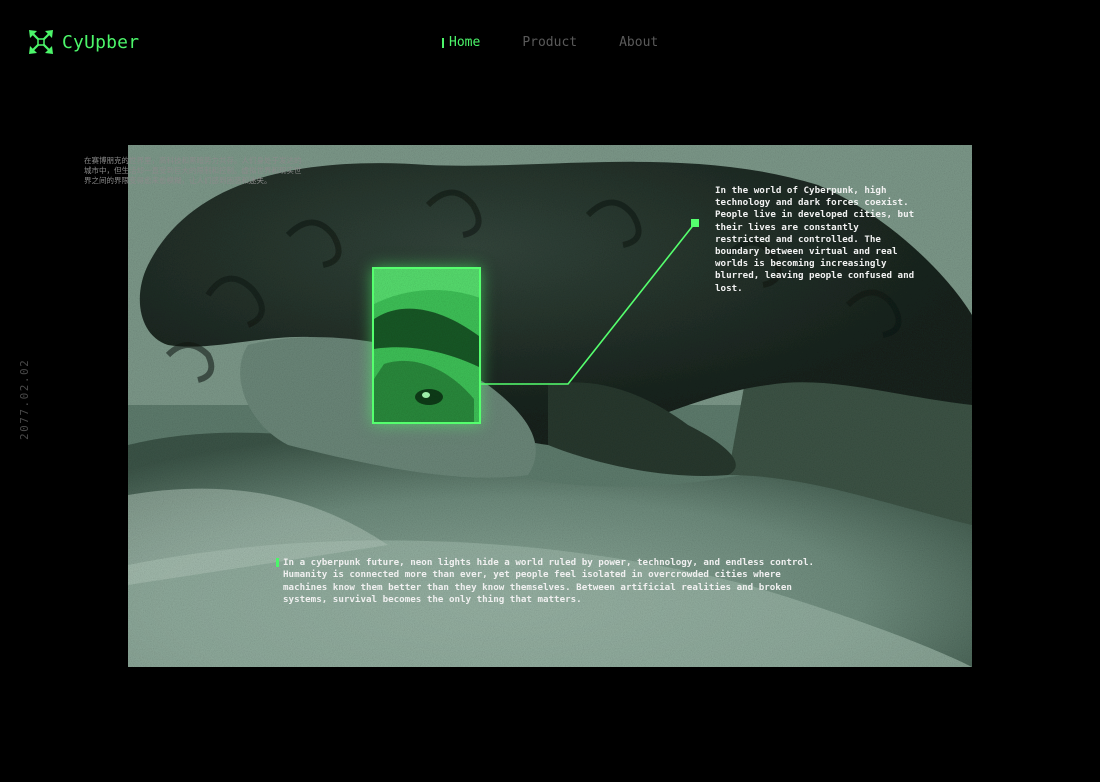 The image size is (1100, 782). Describe the element at coordinates (277, 562) in the screenshot. I see `text-marker` at that location.